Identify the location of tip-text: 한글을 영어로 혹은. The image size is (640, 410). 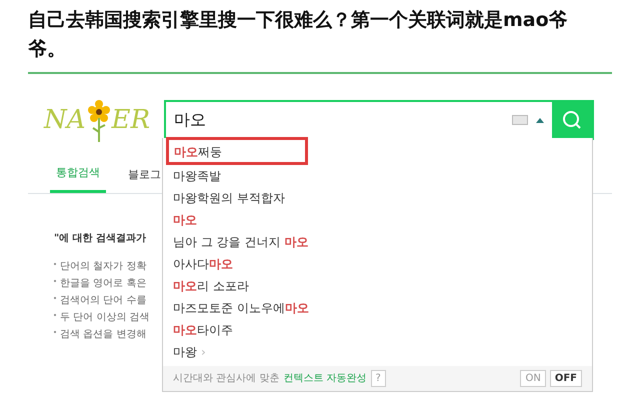
(103, 283).